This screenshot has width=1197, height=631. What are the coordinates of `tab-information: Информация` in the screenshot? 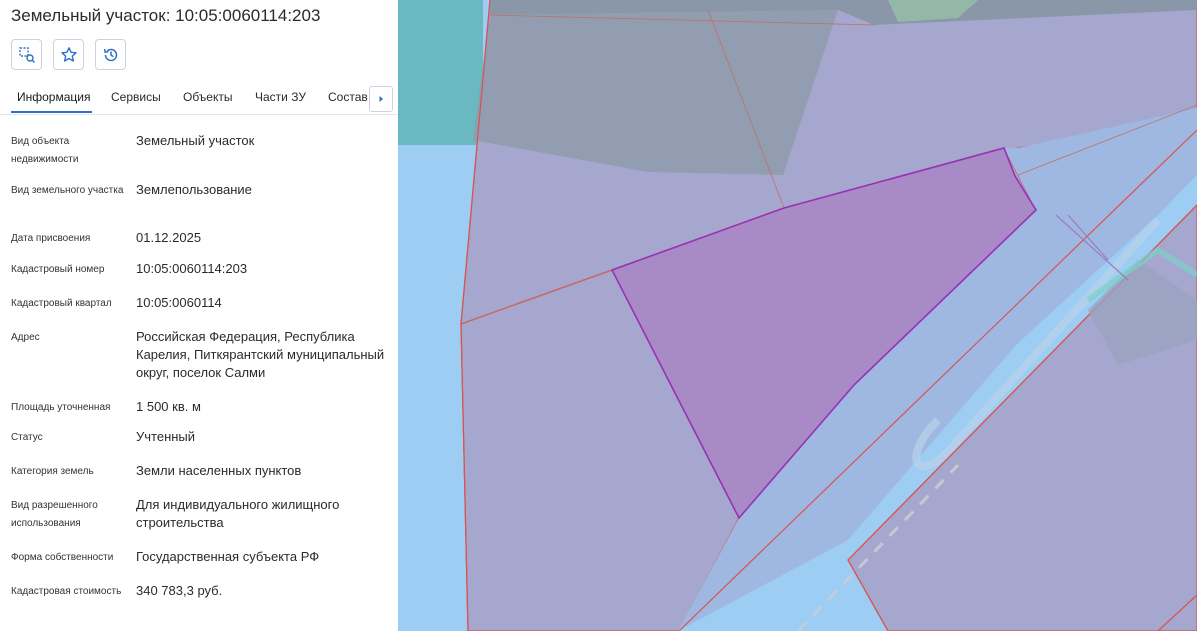 It's located at (53, 97).